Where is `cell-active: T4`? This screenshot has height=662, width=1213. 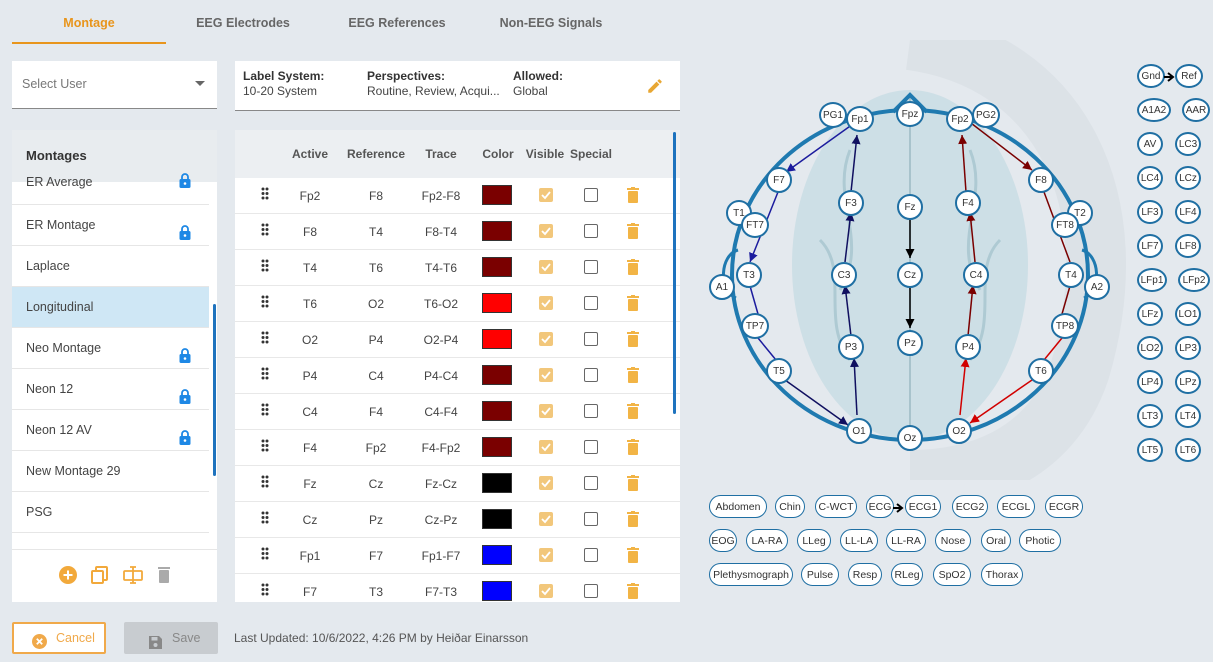 cell-active: T4 is located at coordinates (310, 268).